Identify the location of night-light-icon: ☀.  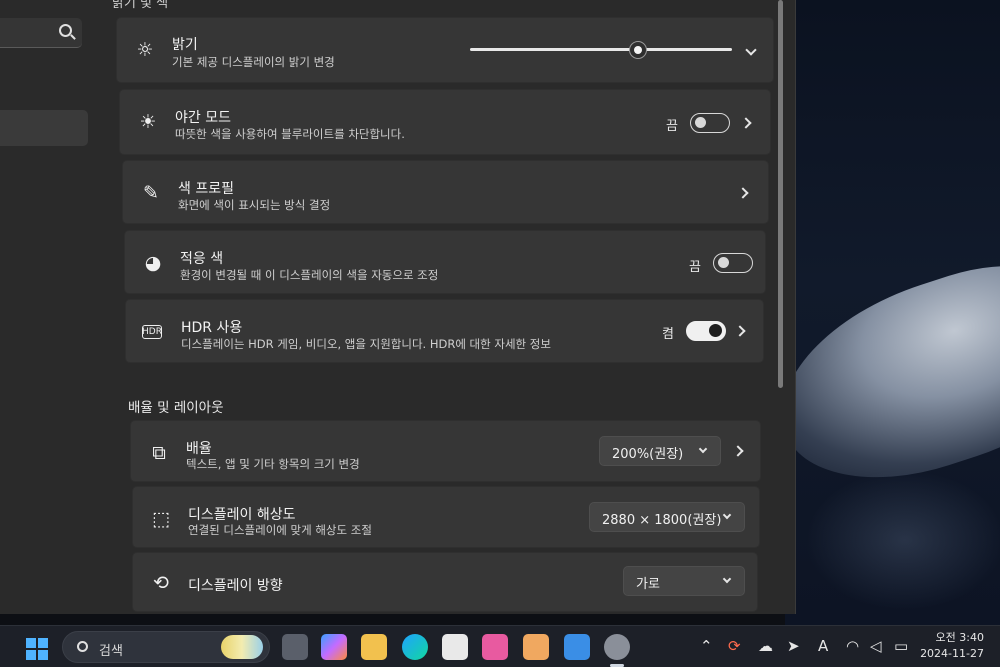
(148, 122).